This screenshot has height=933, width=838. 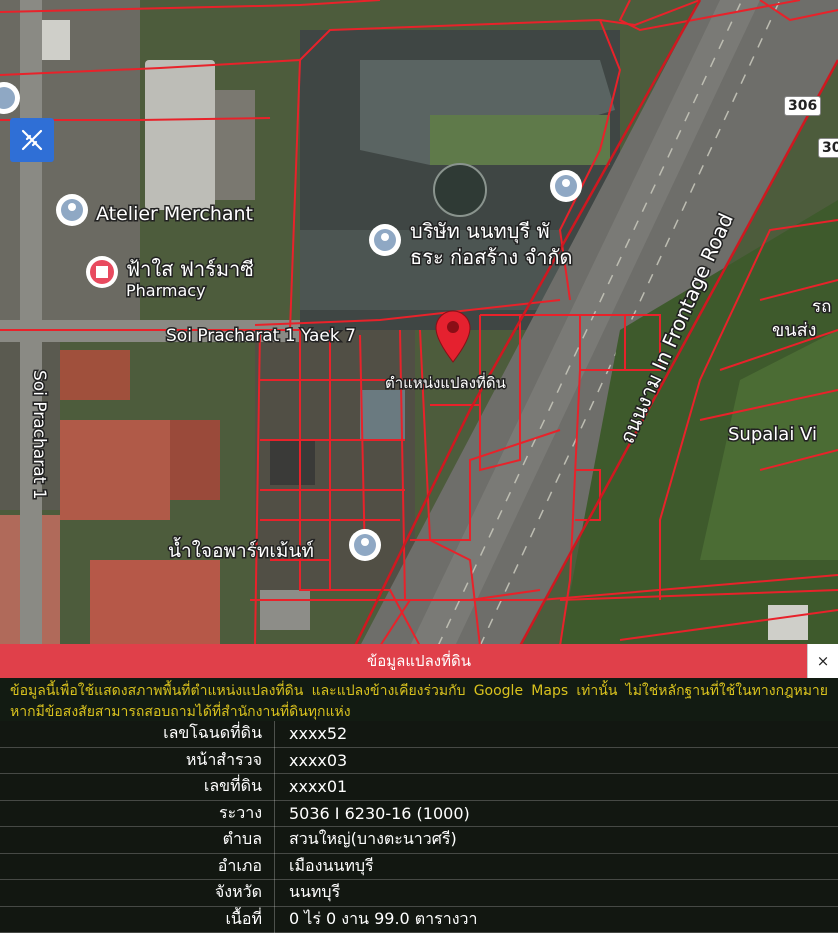 What do you see at coordinates (137, 893) in the screenshot?
I see `row-label: จังหวัด` at bounding box center [137, 893].